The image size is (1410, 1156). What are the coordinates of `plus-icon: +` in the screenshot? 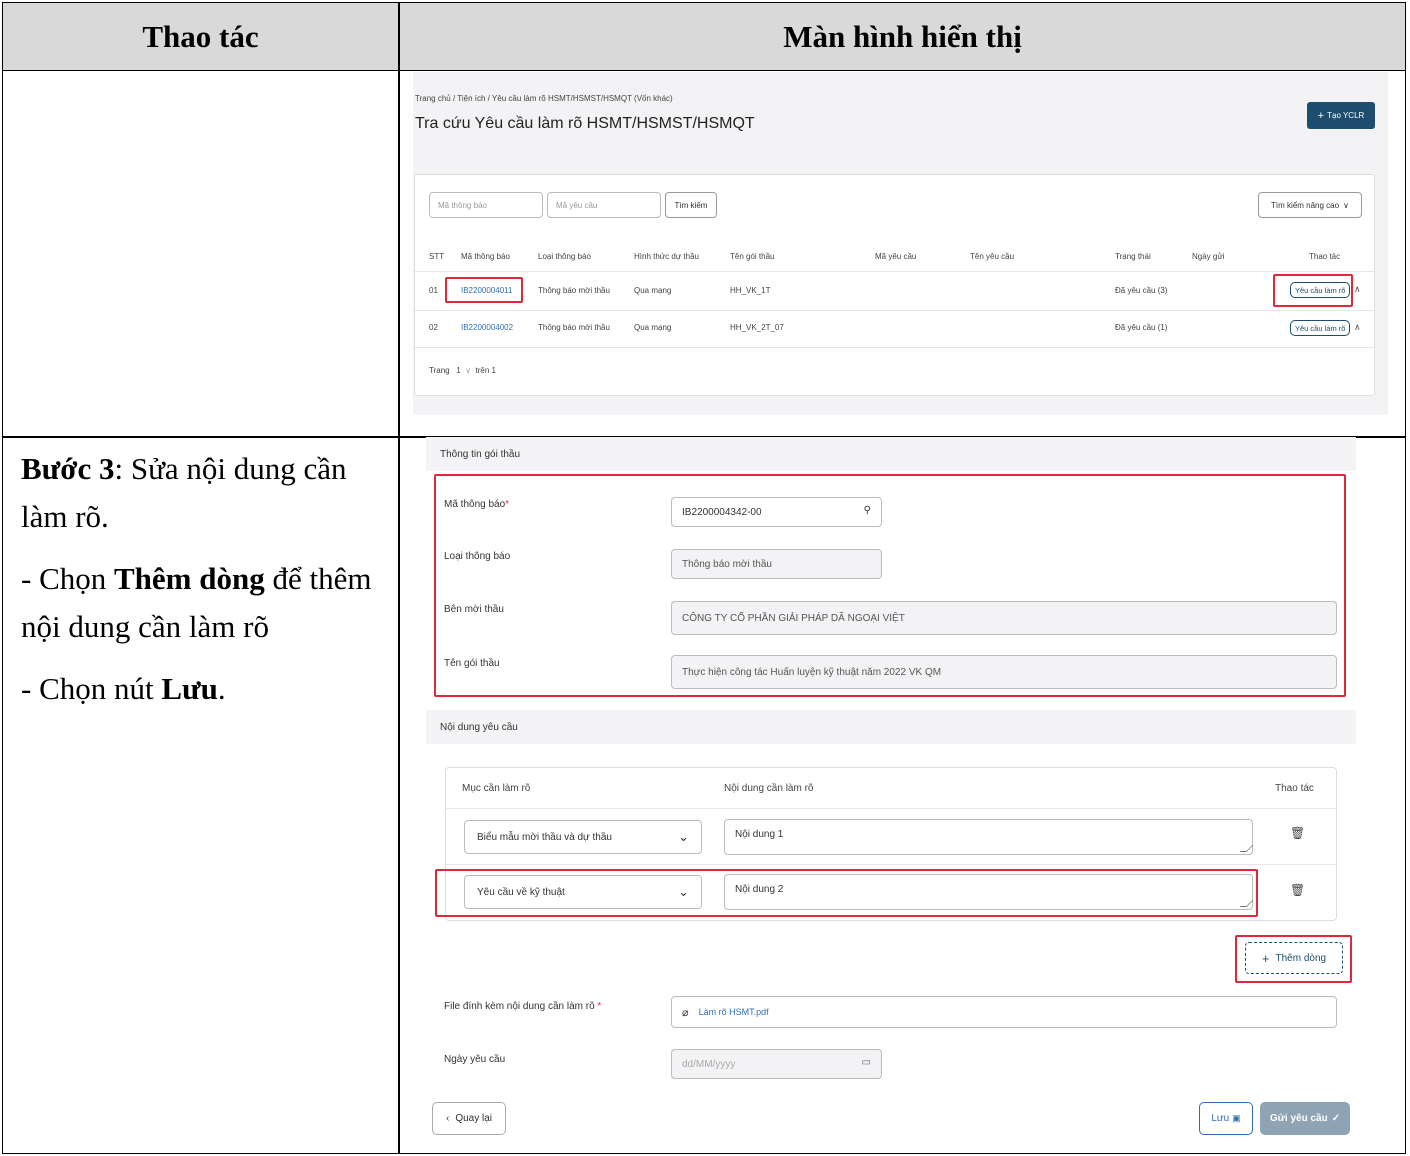 It's located at (1321, 115).